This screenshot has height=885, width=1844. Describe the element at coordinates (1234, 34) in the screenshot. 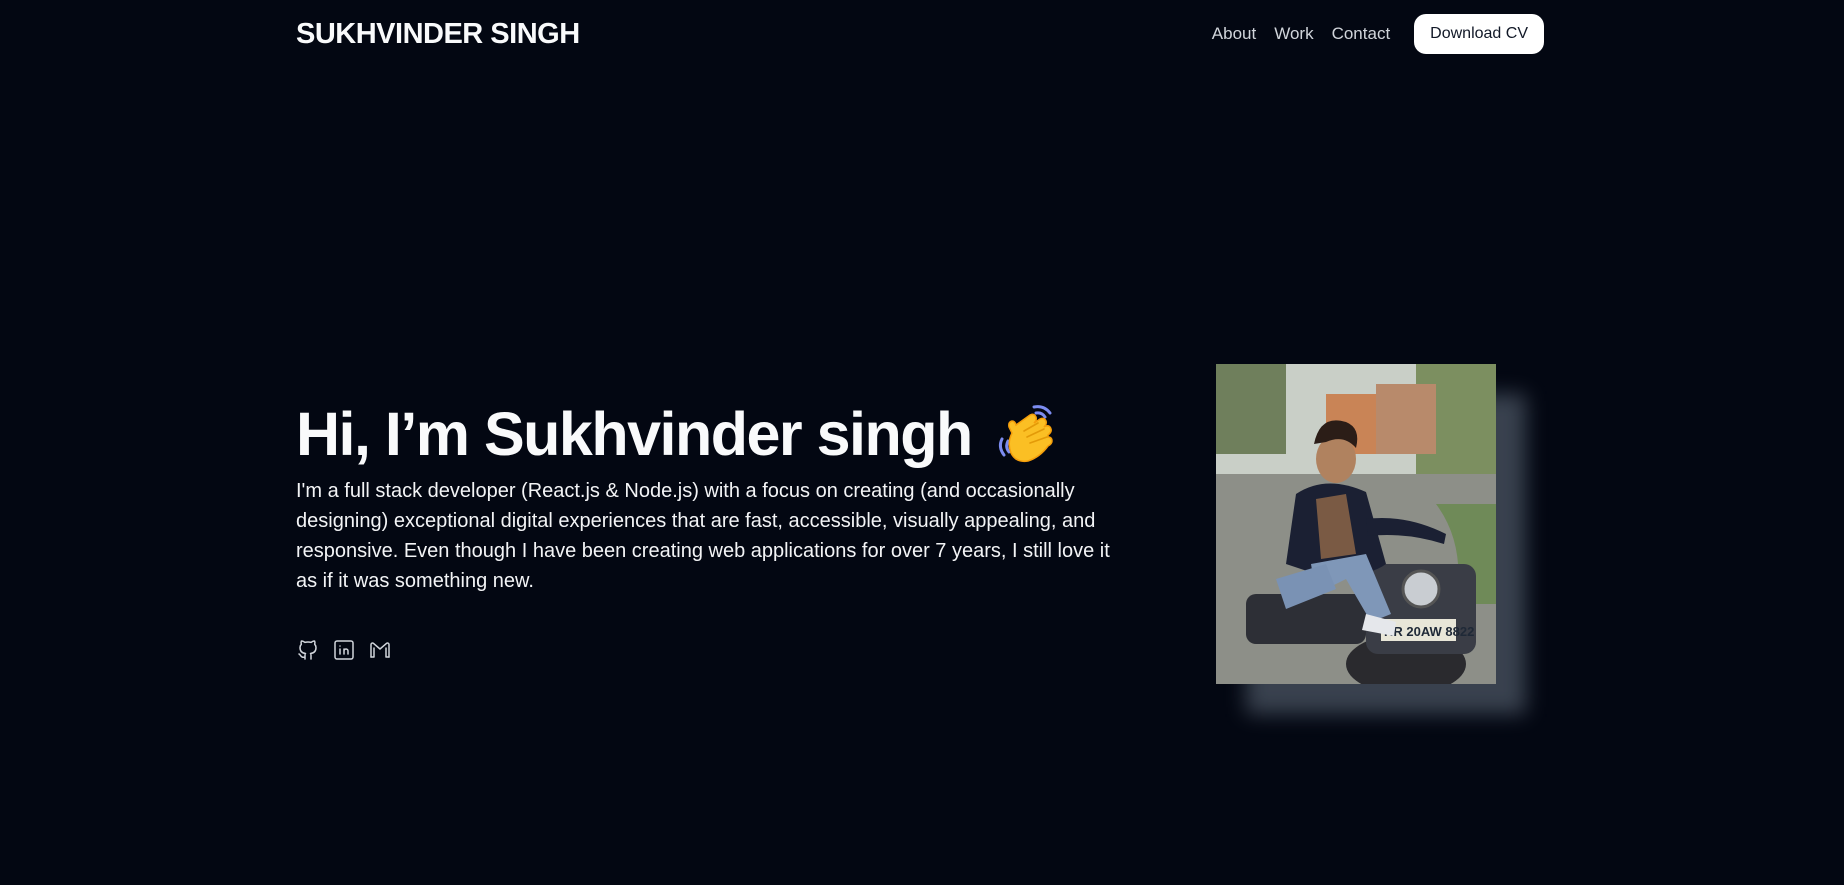

I see `nav-link-about: About` at that location.